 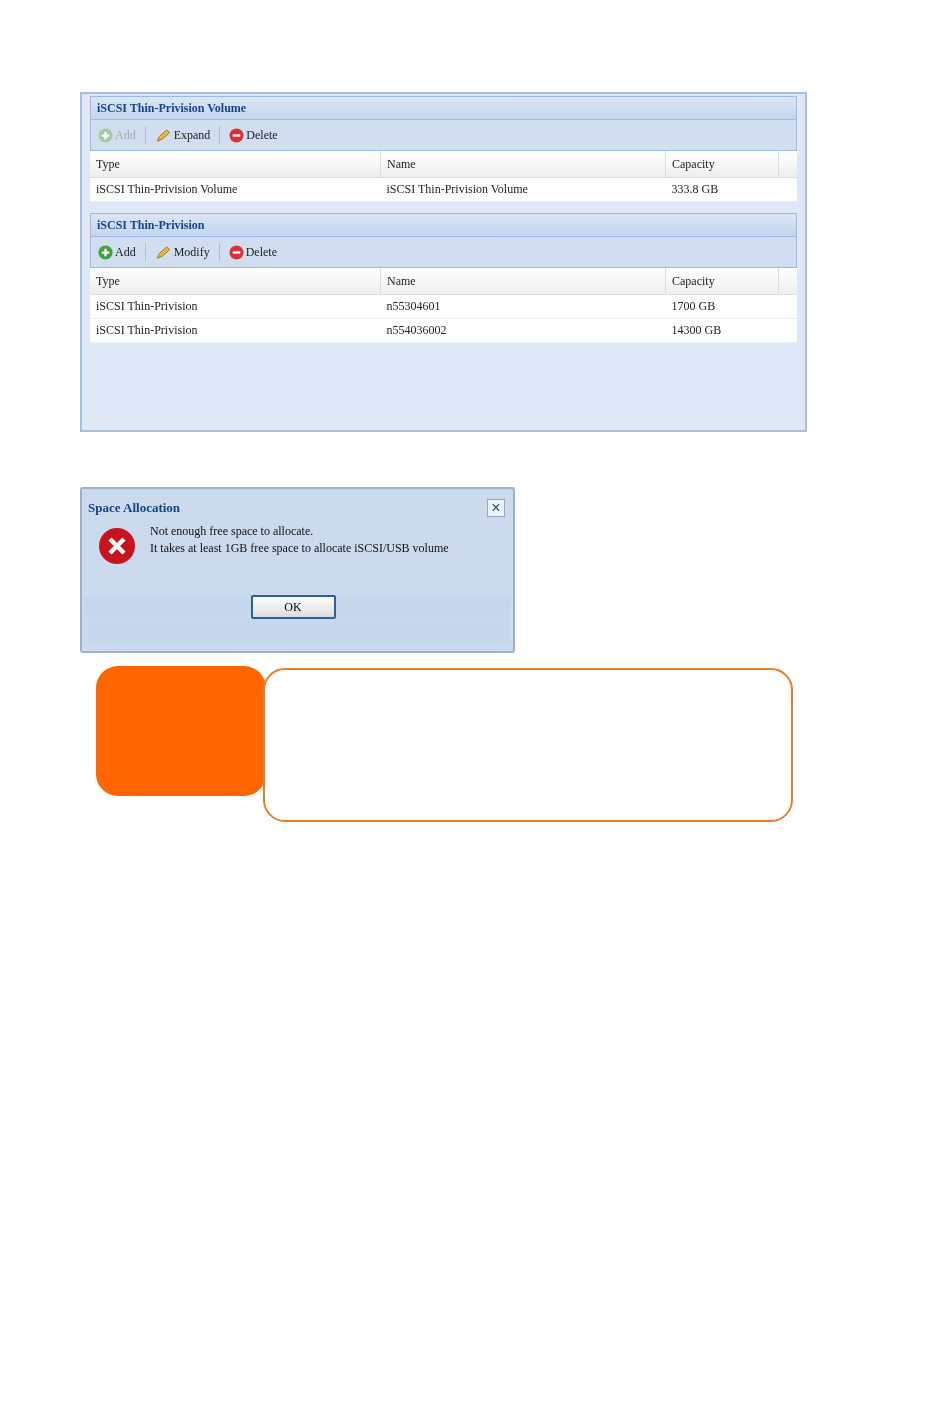 I want to click on error-message: It takes at least 1GB free space to allocate iSCSI/USB volume, so click(x=299, y=548).